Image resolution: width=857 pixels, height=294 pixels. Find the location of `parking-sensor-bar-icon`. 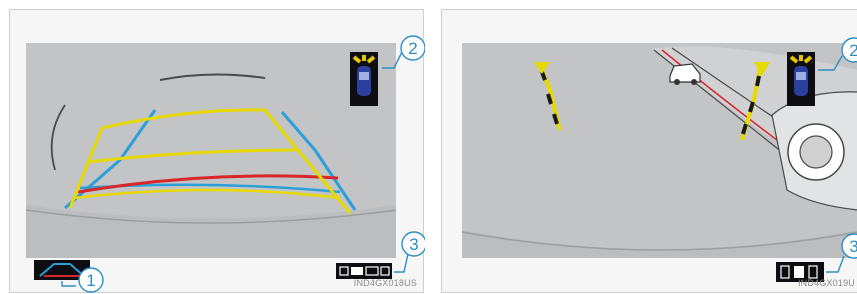

parking-sensor-bar-icon is located at coordinates (364, 271).